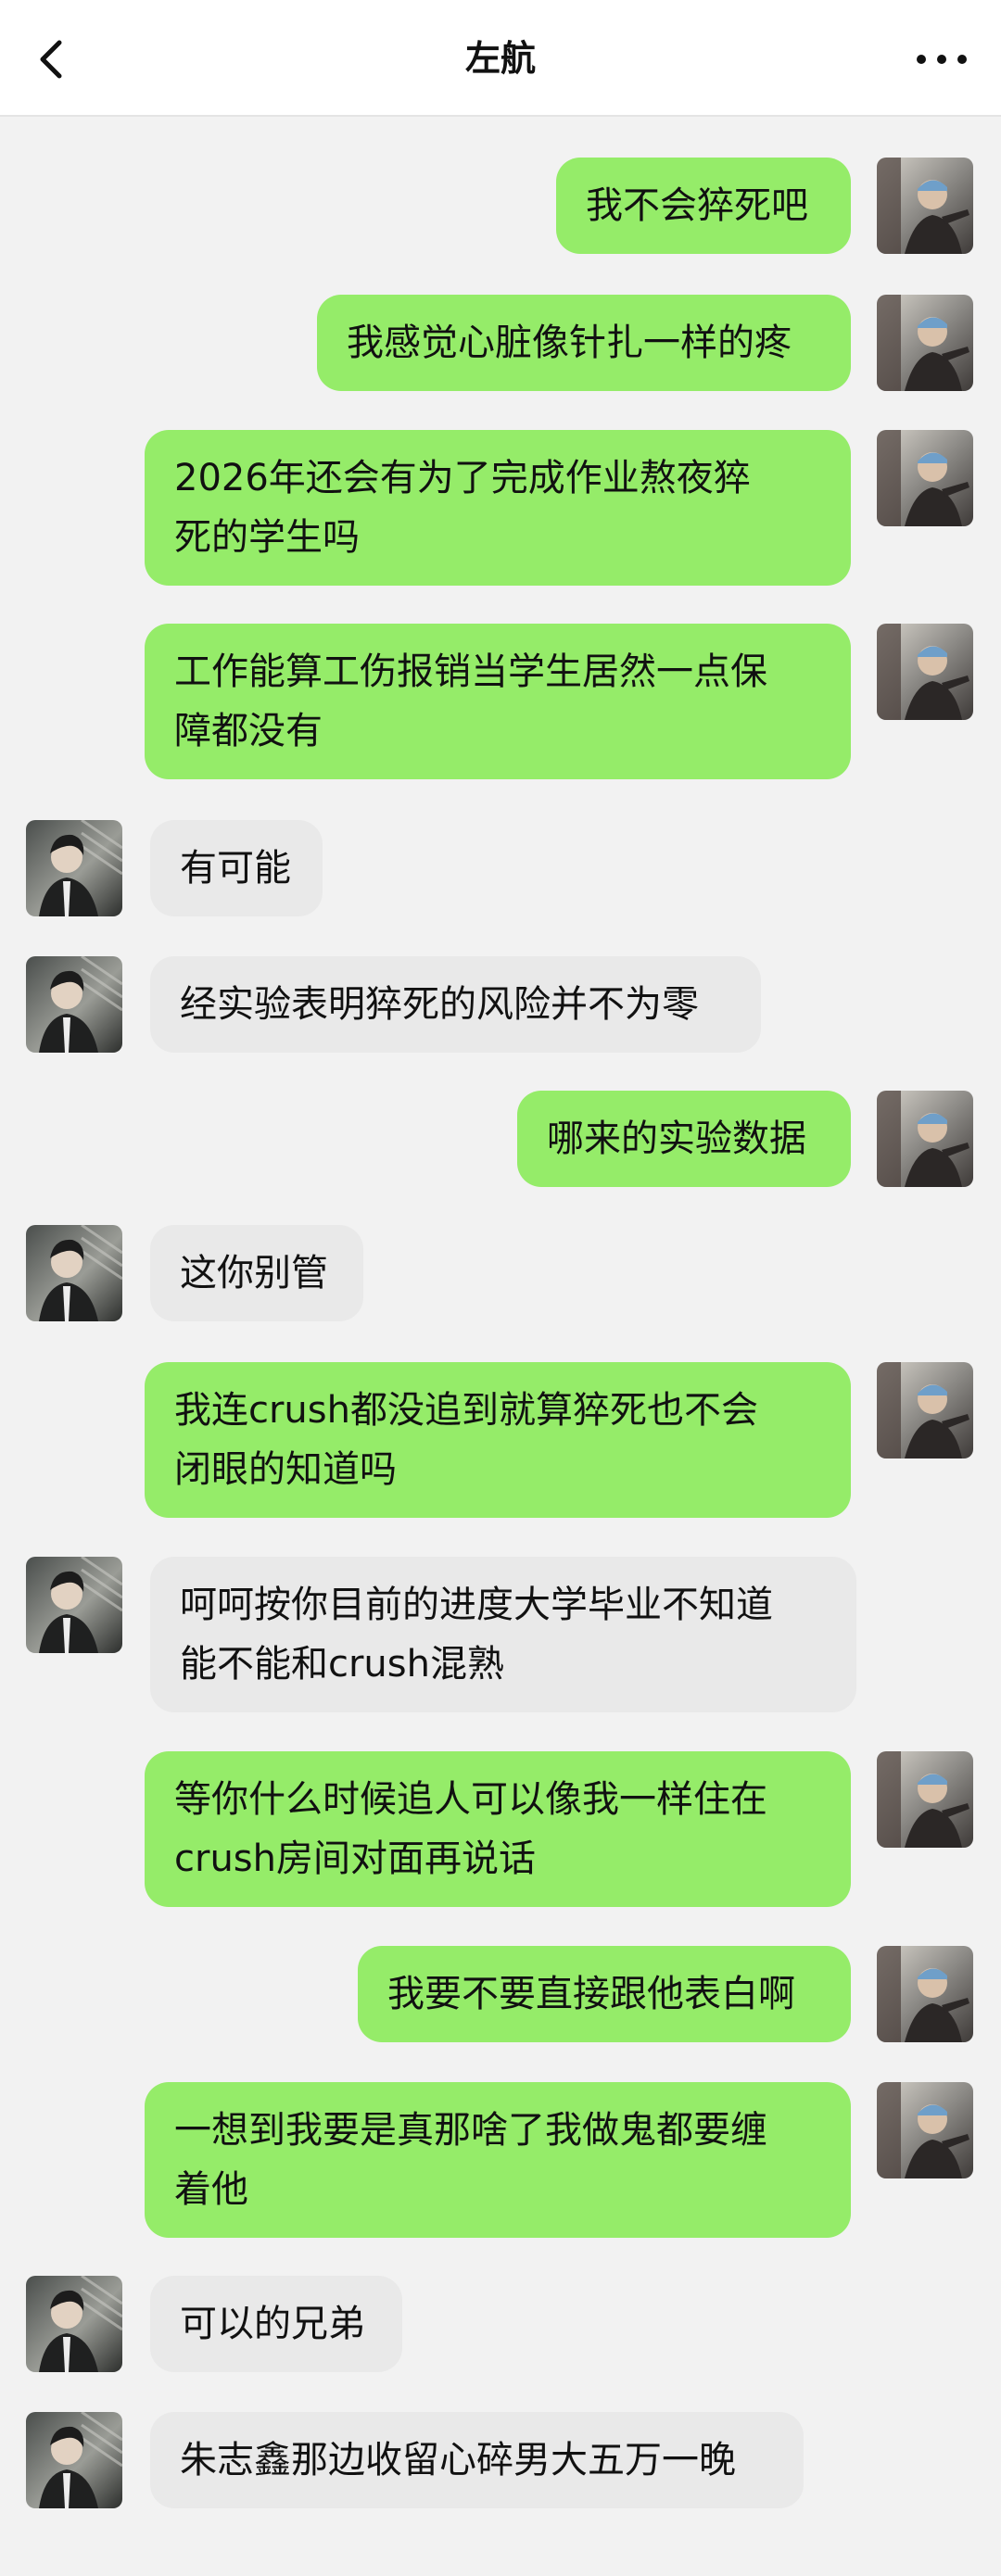  Describe the element at coordinates (236, 868) in the screenshot. I see `message-bubble: 有可能` at that location.